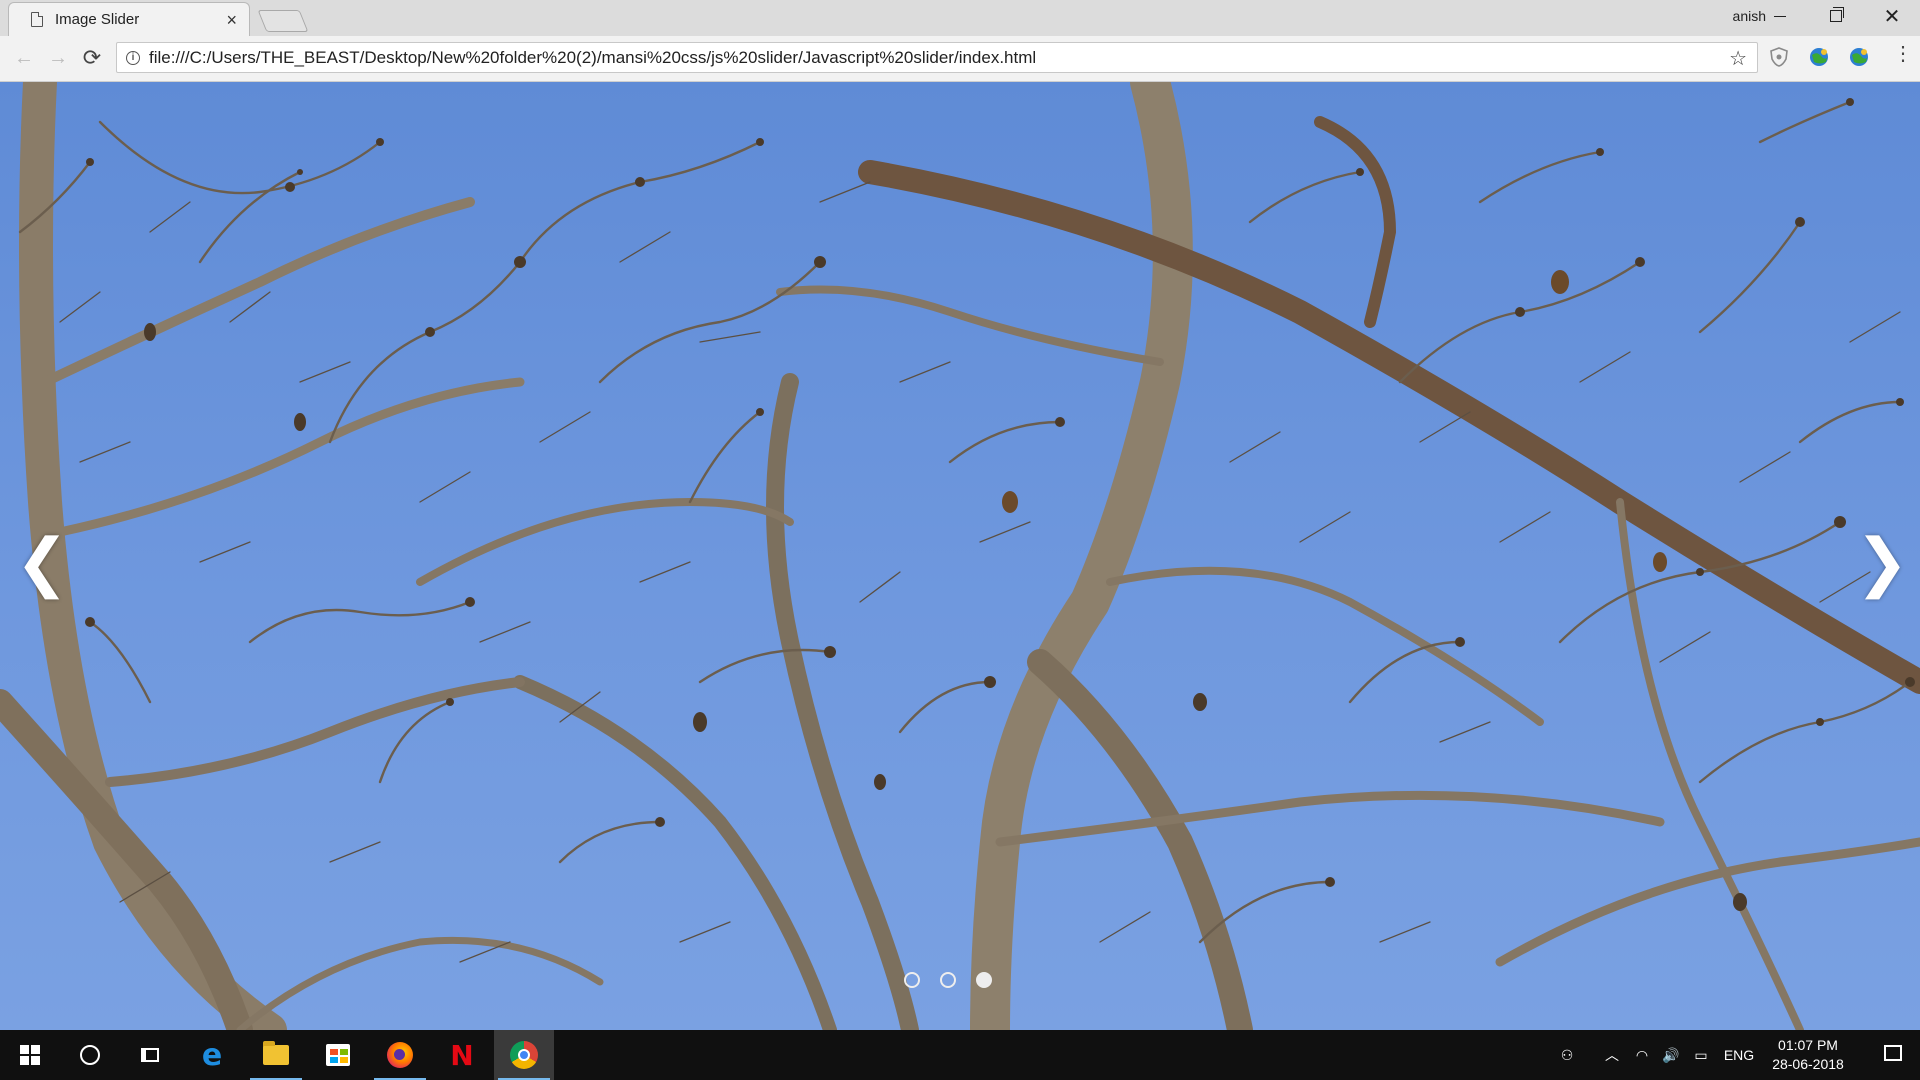 The height and width of the screenshot is (1080, 1920). Describe the element at coordinates (37, 19) in the screenshot. I see `page-icon` at that location.